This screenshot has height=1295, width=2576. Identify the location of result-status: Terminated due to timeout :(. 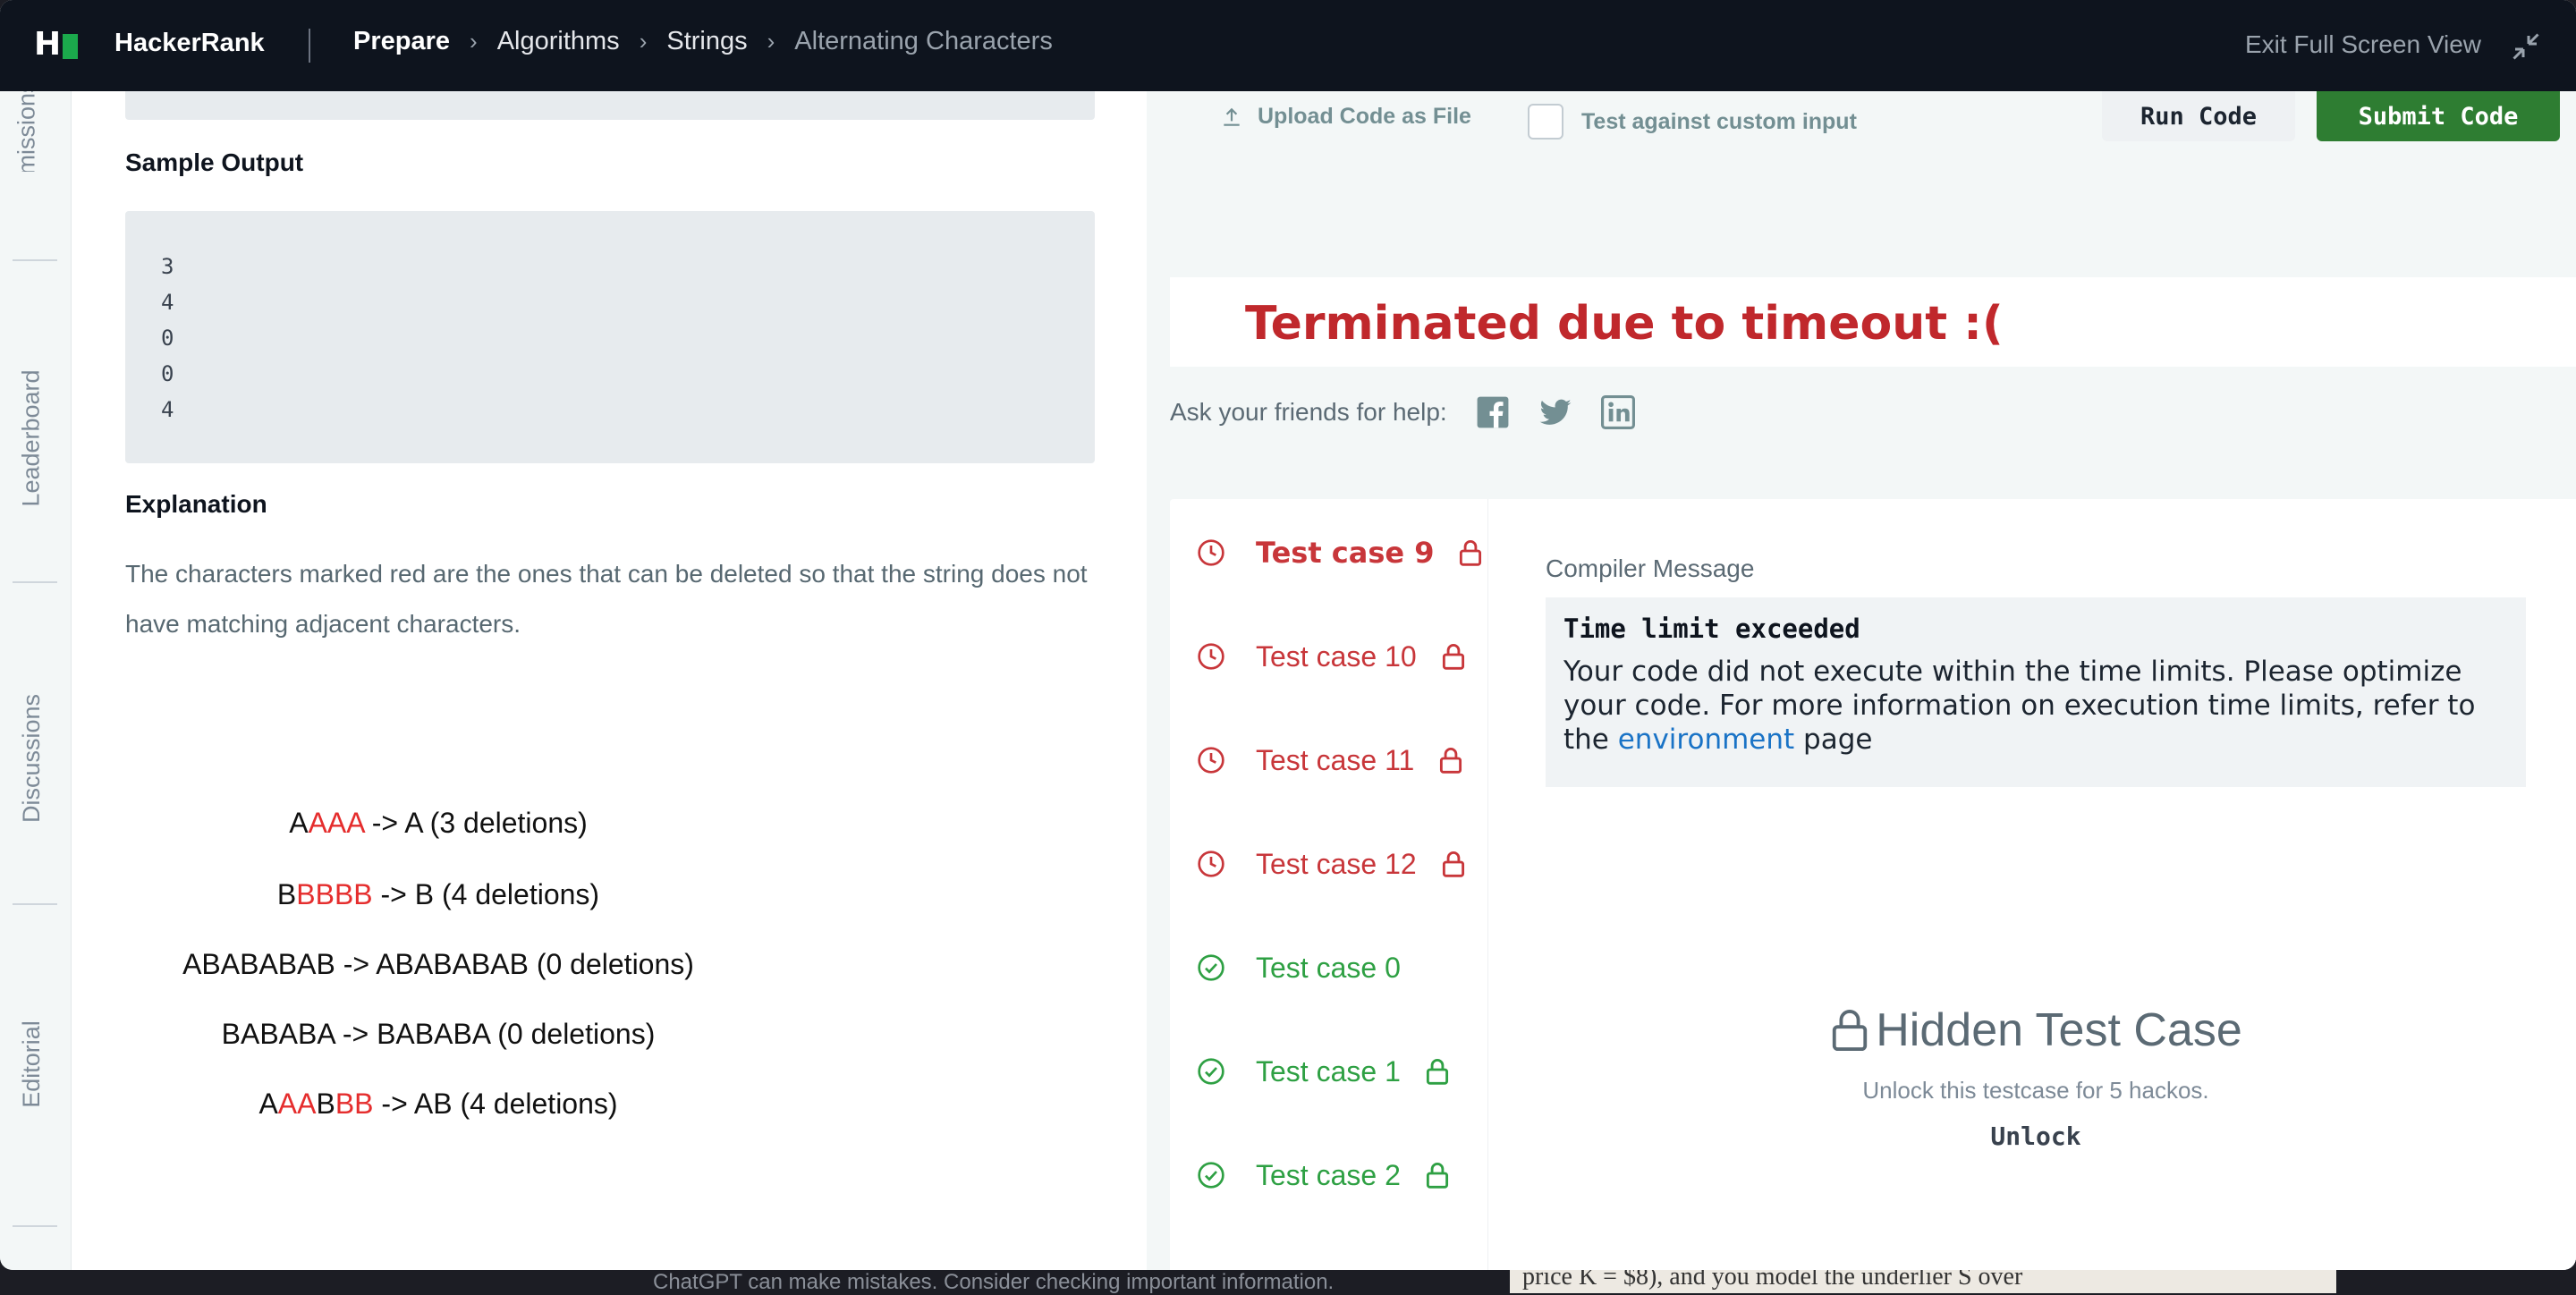
(1624, 324).